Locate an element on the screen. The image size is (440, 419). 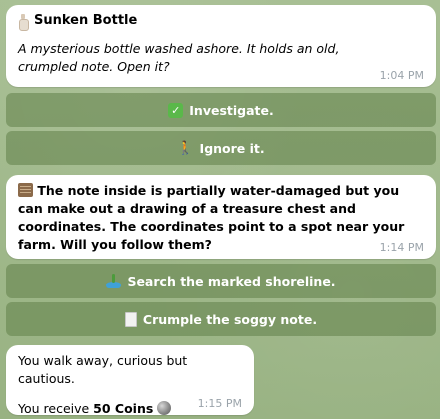
page-icon is located at coordinates (130, 319).